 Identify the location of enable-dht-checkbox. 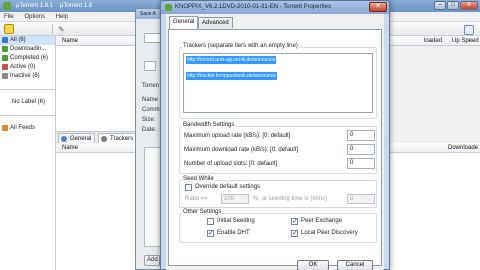
(210, 233).